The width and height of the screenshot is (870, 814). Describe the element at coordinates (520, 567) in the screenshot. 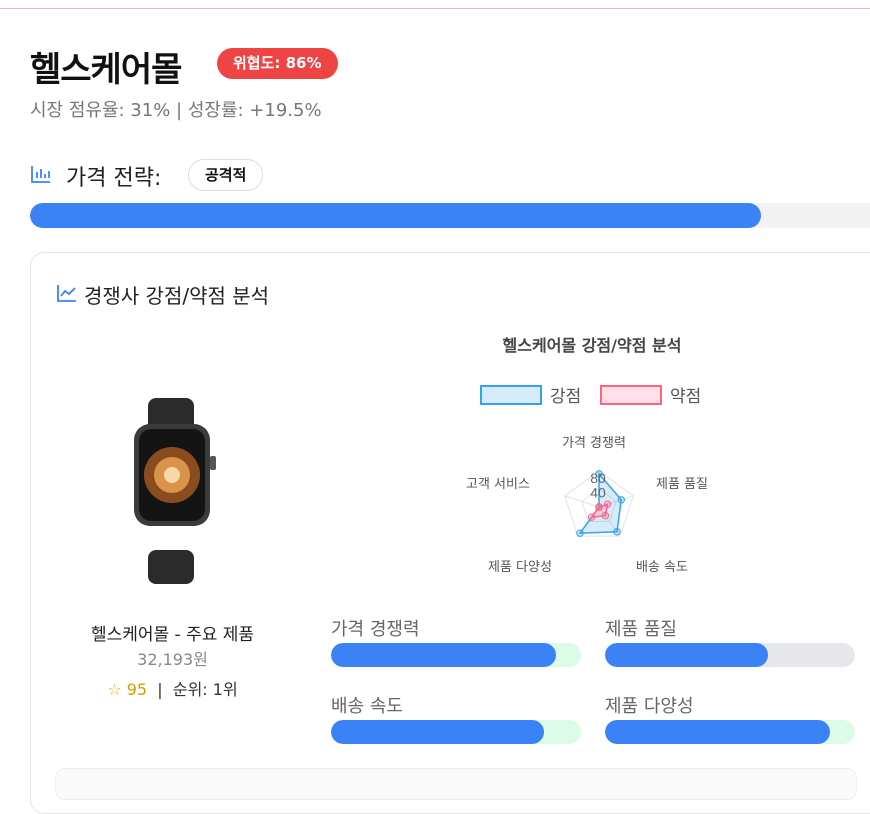

I see `radar-axis-label-variety: 제품 다양성` at that location.